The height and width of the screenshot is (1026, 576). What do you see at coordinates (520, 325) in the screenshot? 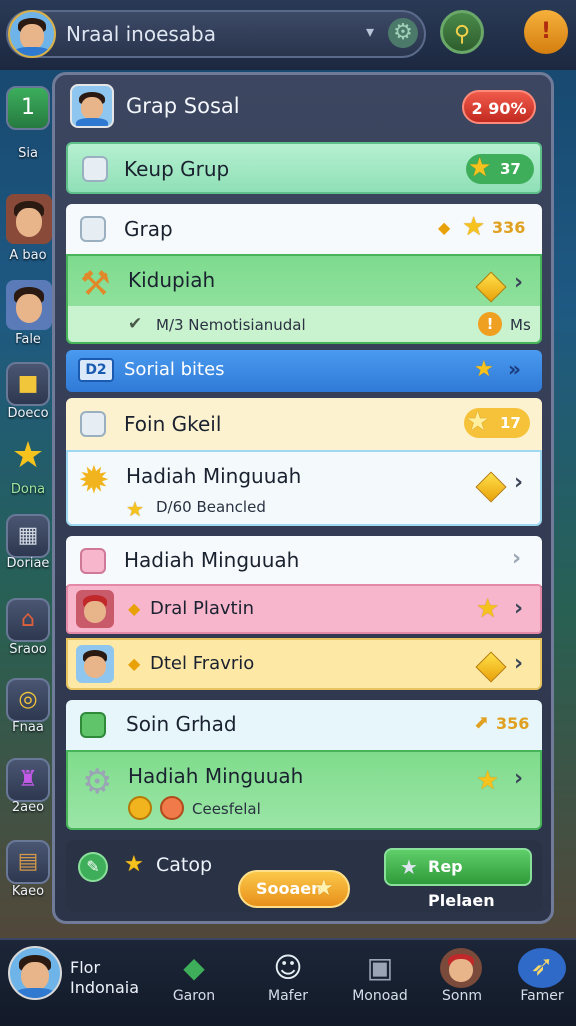
I see `row-sub-right: Ms` at bounding box center [520, 325].